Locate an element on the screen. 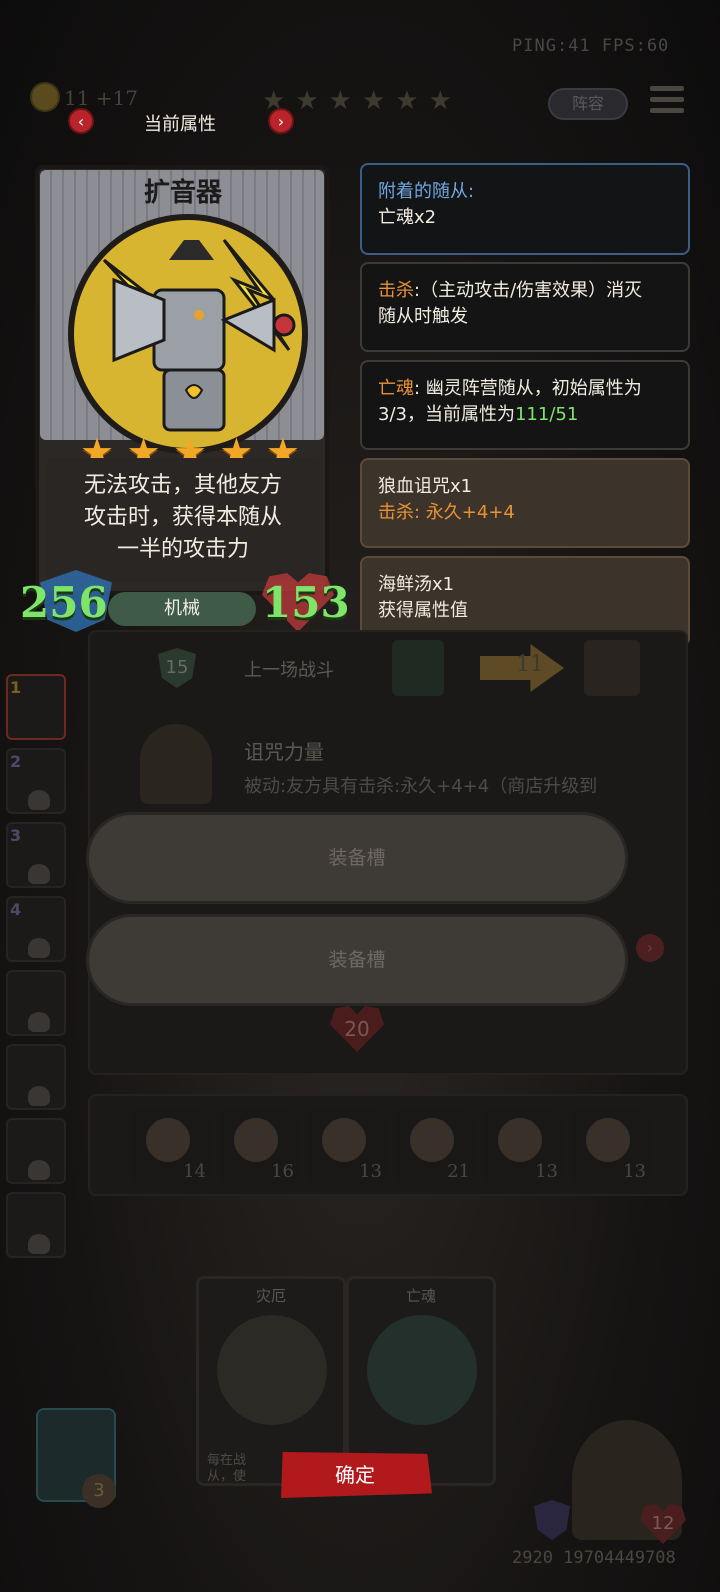  equipment-slot-2: 装备槽 is located at coordinates (357, 960).